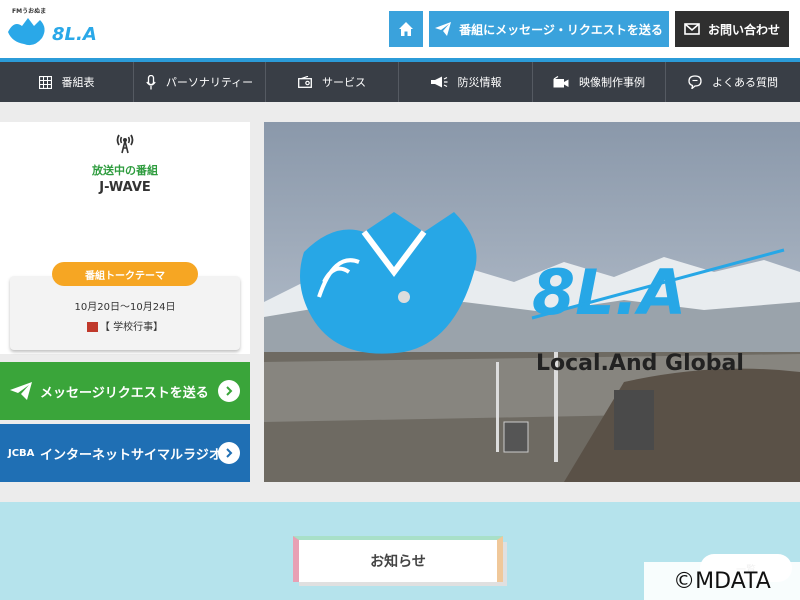 The image size is (800, 600). I want to click on onair-label: 放送中の番組, so click(125, 170).